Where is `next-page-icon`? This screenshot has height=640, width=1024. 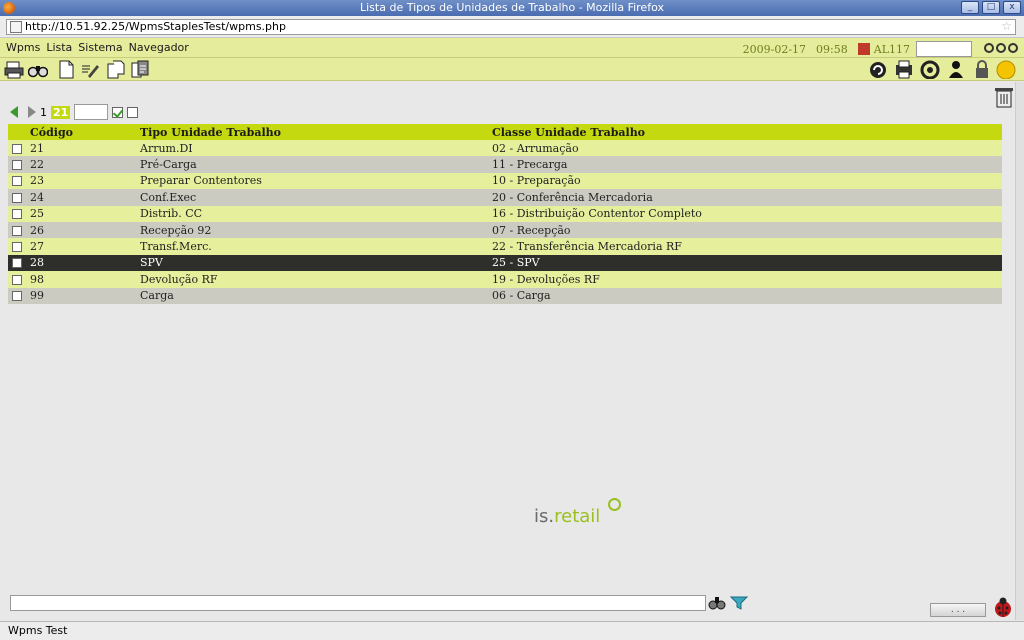 next-page-icon is located at coordinates (32, 112).